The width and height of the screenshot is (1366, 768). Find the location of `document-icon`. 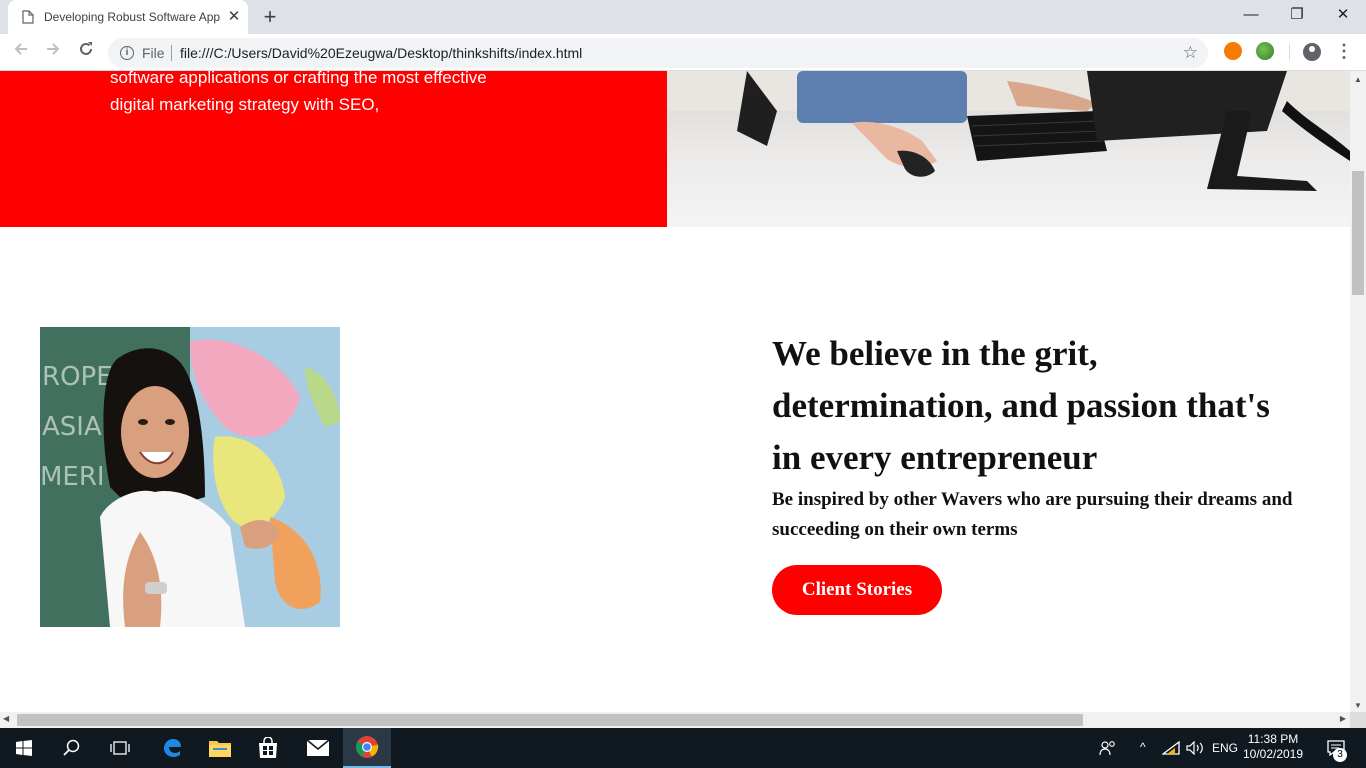

document-icon is located at coordinates (28, 17).